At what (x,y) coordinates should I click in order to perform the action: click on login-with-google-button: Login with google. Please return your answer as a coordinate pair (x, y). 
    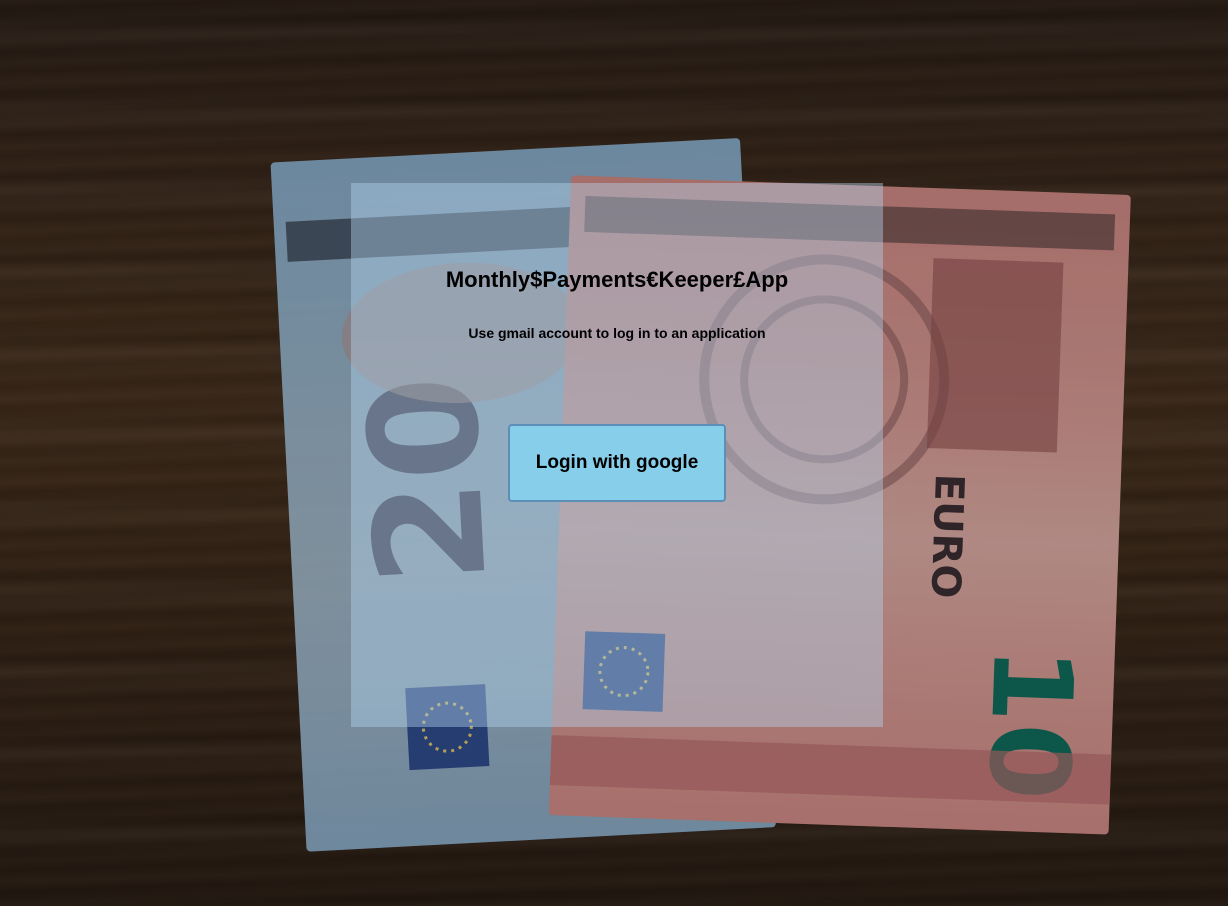
    Looking at the image, I should click on (617, 463).